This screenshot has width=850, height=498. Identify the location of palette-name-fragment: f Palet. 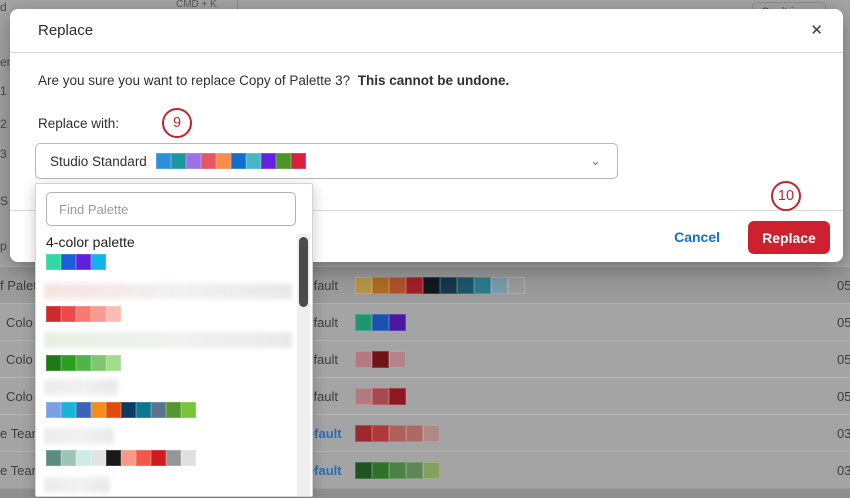
(18, 285).